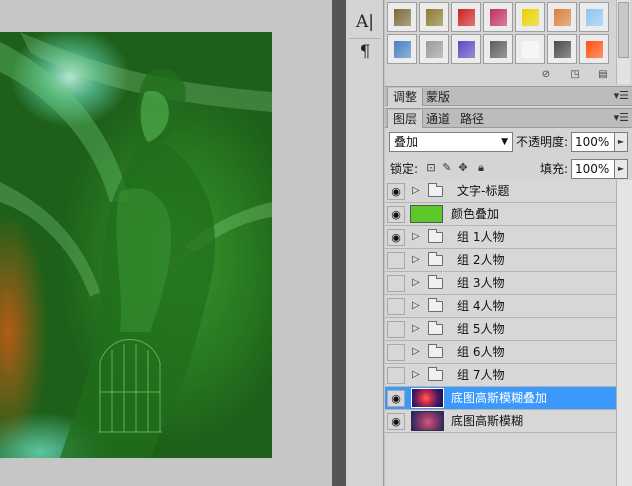 This screenshot has height=486, width=632. What do you see at coordinates (483, 191) in the screenshot?
I see `layer-name: 文字-标题` at bounding box center [483, 191].